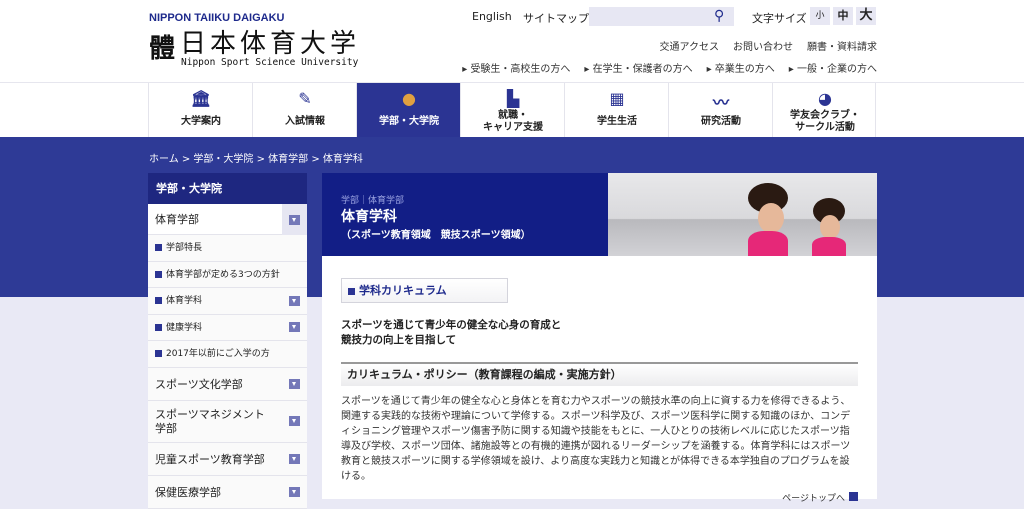  I want to click on nav-label: 大学案内, so click(201, 121).